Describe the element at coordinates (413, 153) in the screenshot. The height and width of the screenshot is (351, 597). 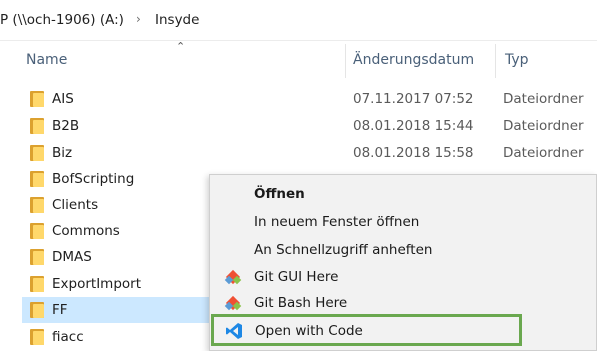
I see `file-date: 08.01.2018 15:58` at that location.